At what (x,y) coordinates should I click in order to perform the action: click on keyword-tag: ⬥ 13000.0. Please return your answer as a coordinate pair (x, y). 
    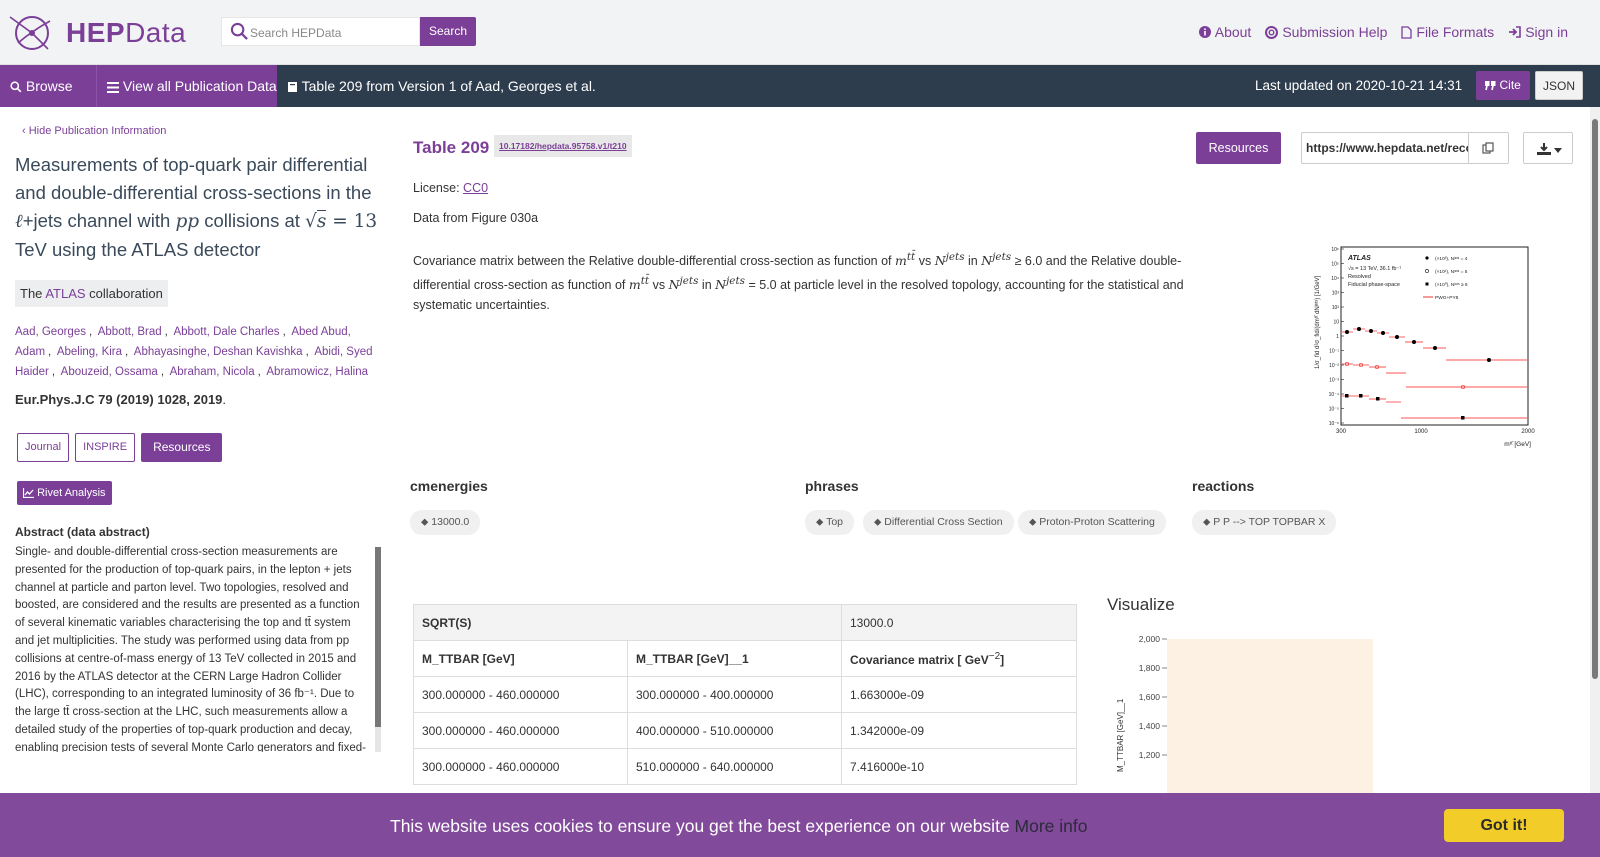
    Looking at the image, I should click on (445, 522).